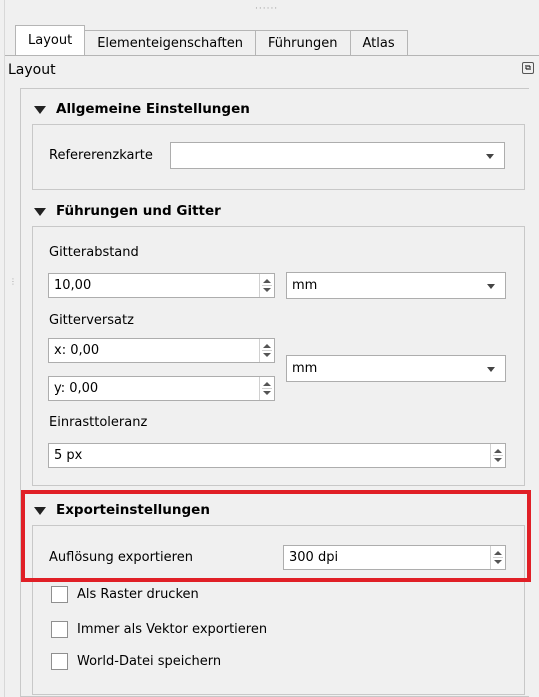  I want to click on group-title-guides: Führungen und Gitter, so click(138, 211).